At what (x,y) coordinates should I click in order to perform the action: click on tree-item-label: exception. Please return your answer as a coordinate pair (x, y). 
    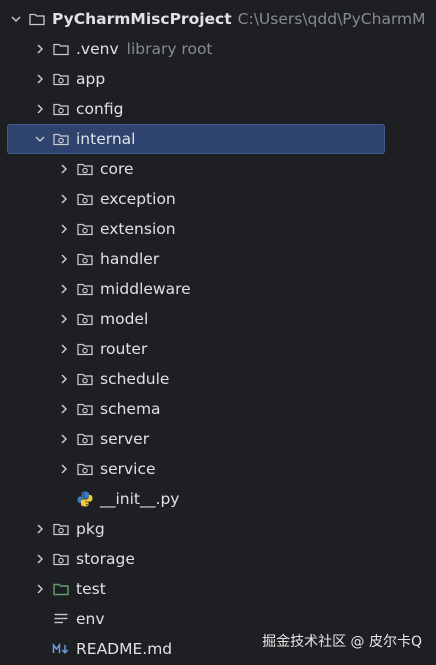
    Looking at the image, I should click on (138, 199).